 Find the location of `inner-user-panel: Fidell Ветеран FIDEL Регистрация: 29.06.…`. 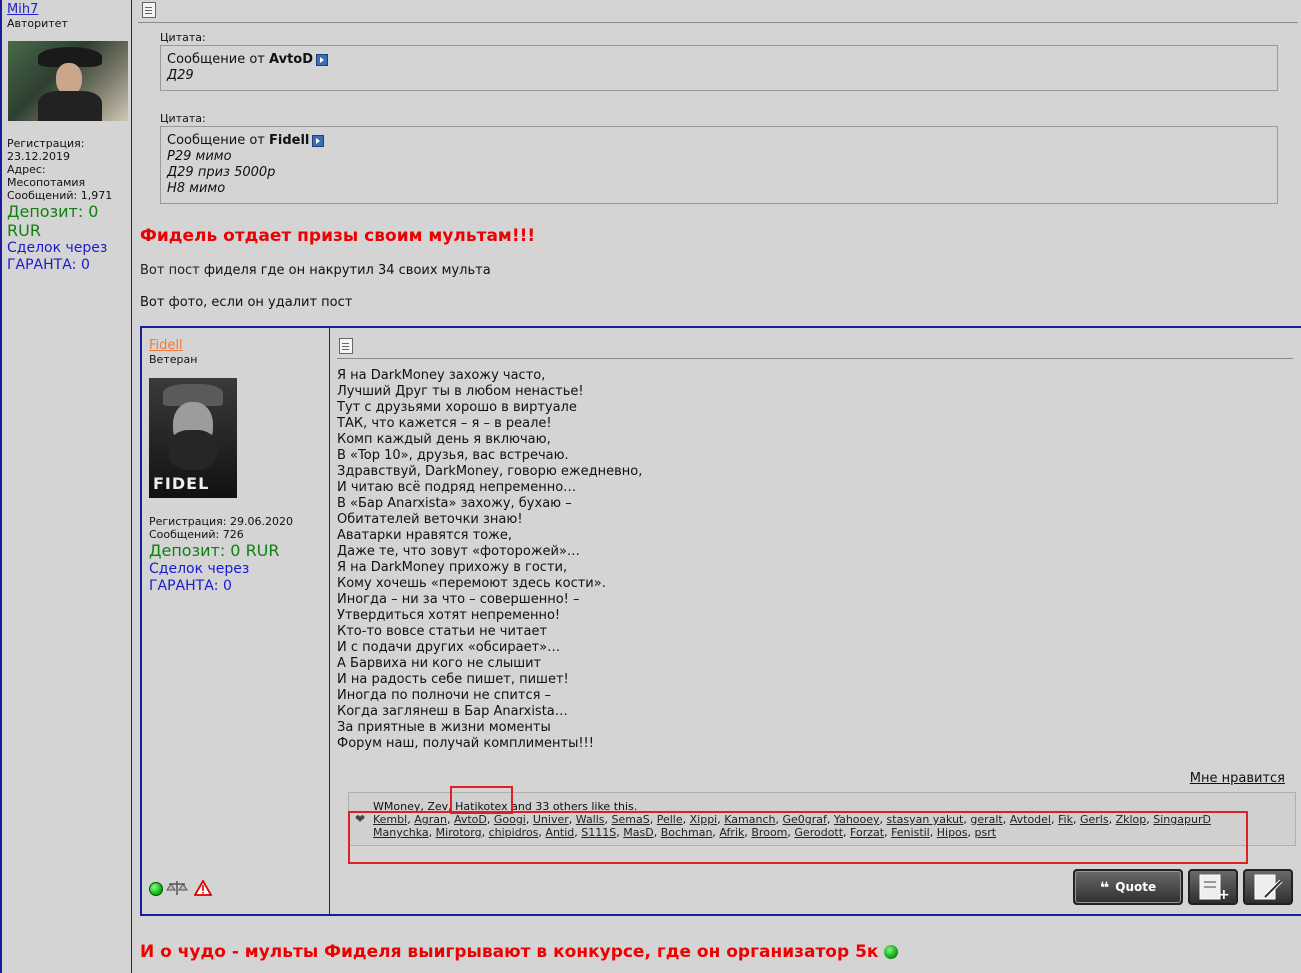

inner-user-panel: Fidell Ветеран FIDEL Регистрация: 29.06.… is located at coordinates (236, 621).